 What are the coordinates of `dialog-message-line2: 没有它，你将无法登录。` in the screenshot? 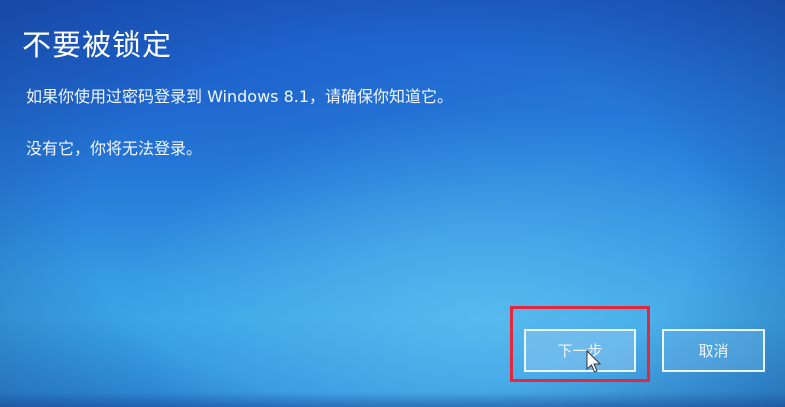 It's located at (114, 148).